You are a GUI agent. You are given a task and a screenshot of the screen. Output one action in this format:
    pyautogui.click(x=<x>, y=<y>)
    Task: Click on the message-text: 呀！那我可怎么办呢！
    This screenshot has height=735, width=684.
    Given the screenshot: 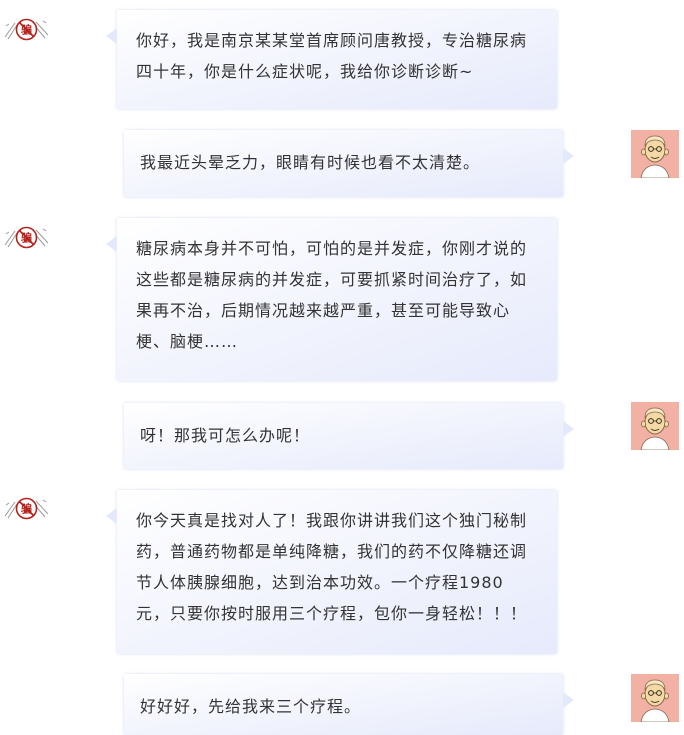 What is the action you would take?
    pyautogui.click(x=225, y=435)
    